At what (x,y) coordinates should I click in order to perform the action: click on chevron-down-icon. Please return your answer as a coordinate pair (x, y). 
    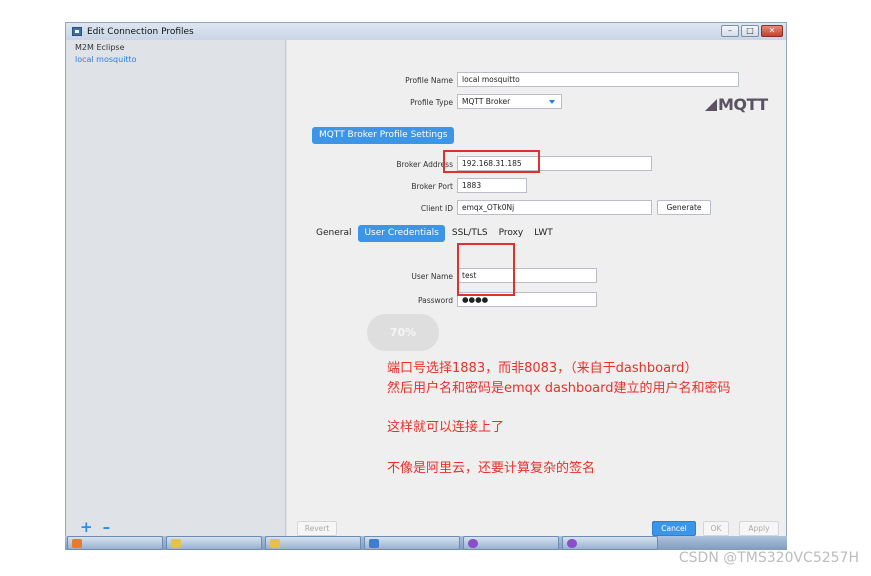
    Looking at the image, I should click on (552, 102).